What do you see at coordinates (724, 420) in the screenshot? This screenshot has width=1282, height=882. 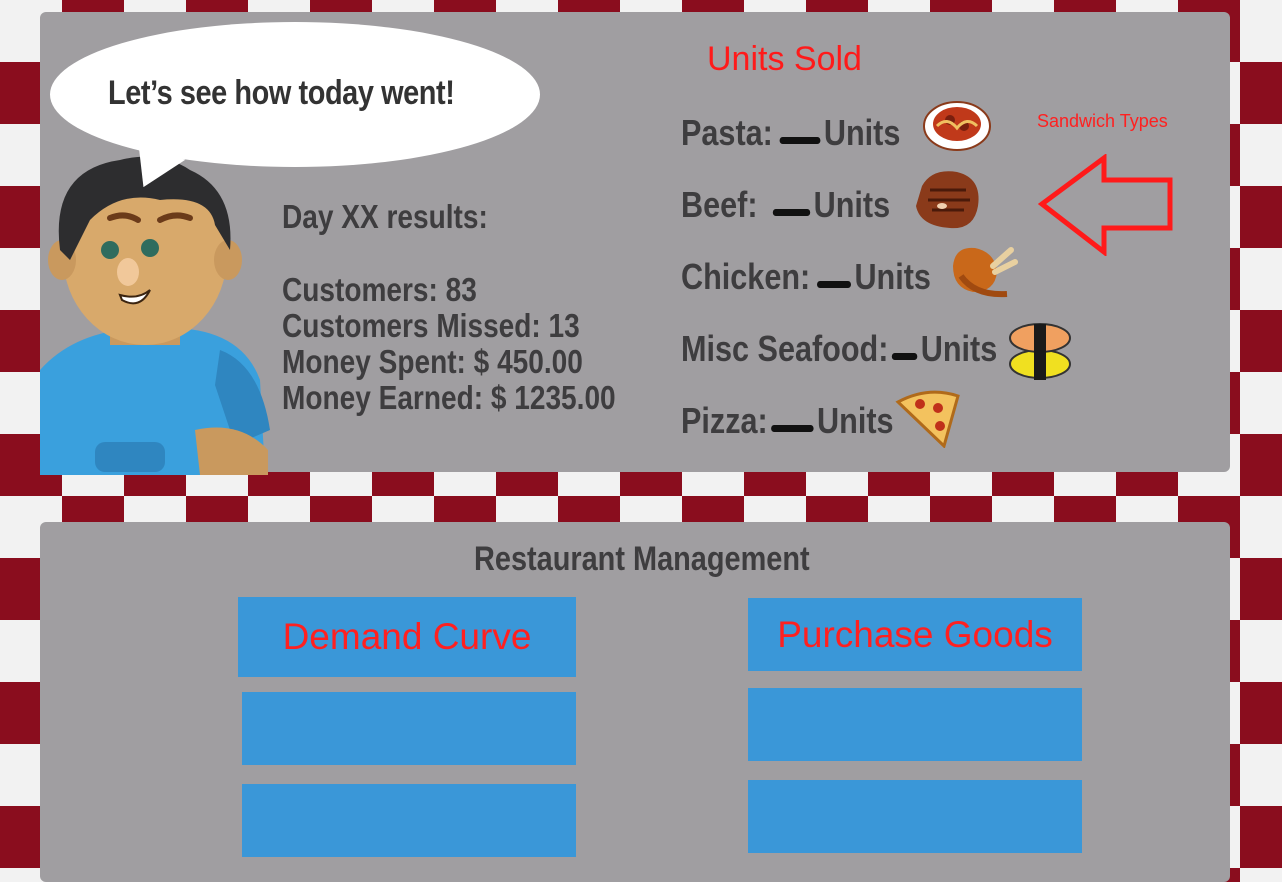 I see `unit-label: Pizza:` at bounding box center [724, 420].